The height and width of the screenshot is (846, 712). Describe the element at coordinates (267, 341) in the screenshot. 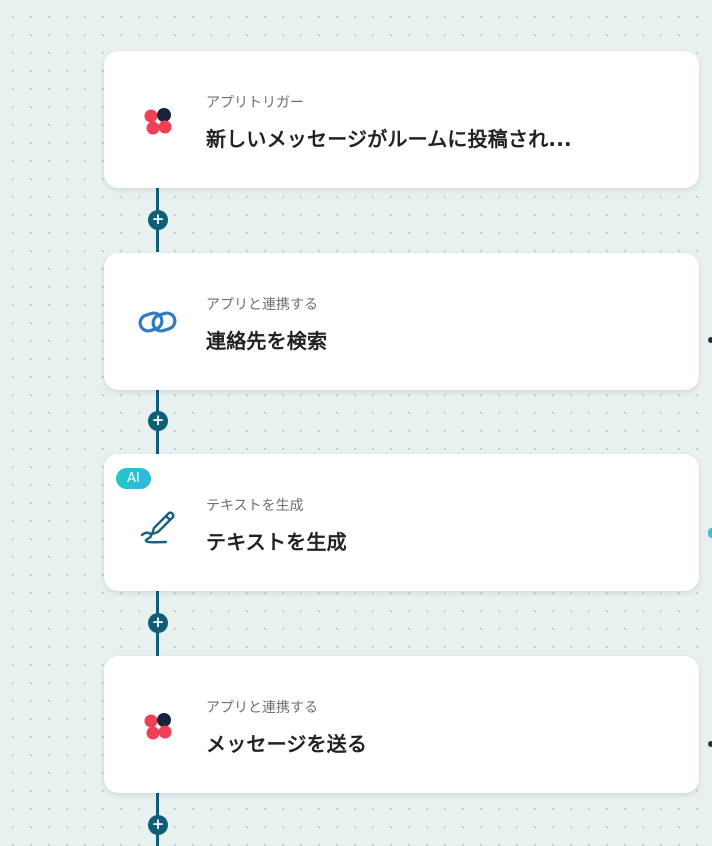

I see `step-title: 連絡先を検索` at that location.